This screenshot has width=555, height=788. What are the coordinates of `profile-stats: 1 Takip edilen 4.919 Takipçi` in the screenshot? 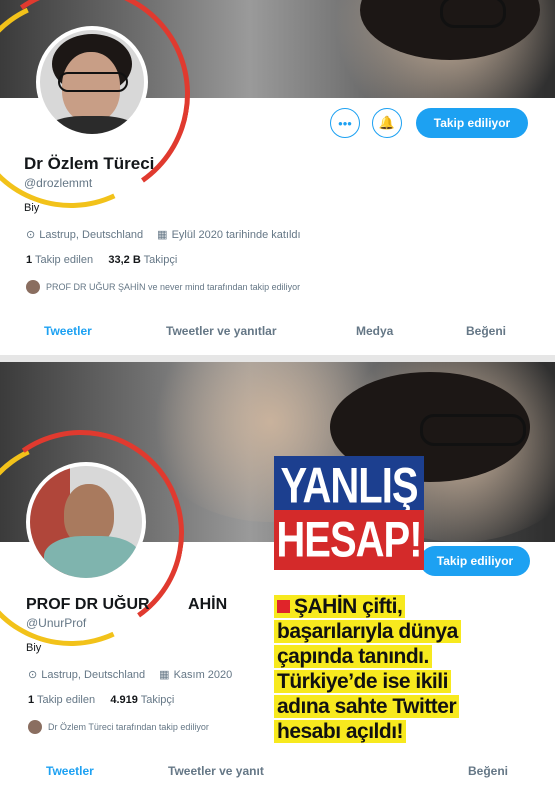 It's located at (101, 700).